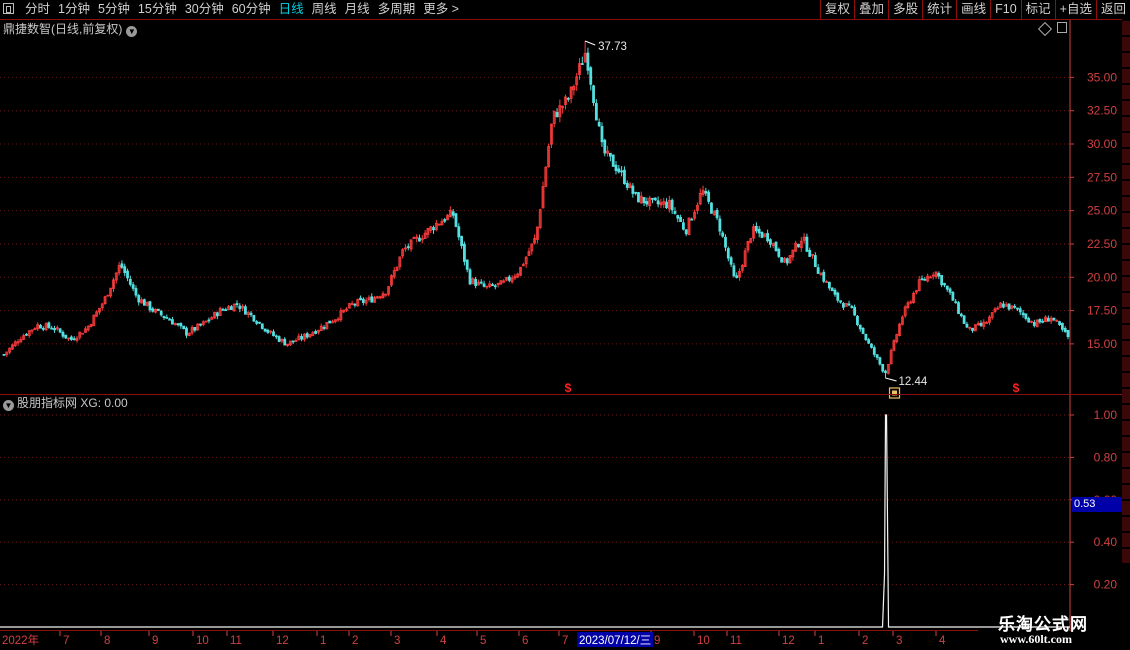 The image size is (1130, 650). Describe the element at coordinates (202, 641) in the screenshot. I see `date-label: 10` at that location.